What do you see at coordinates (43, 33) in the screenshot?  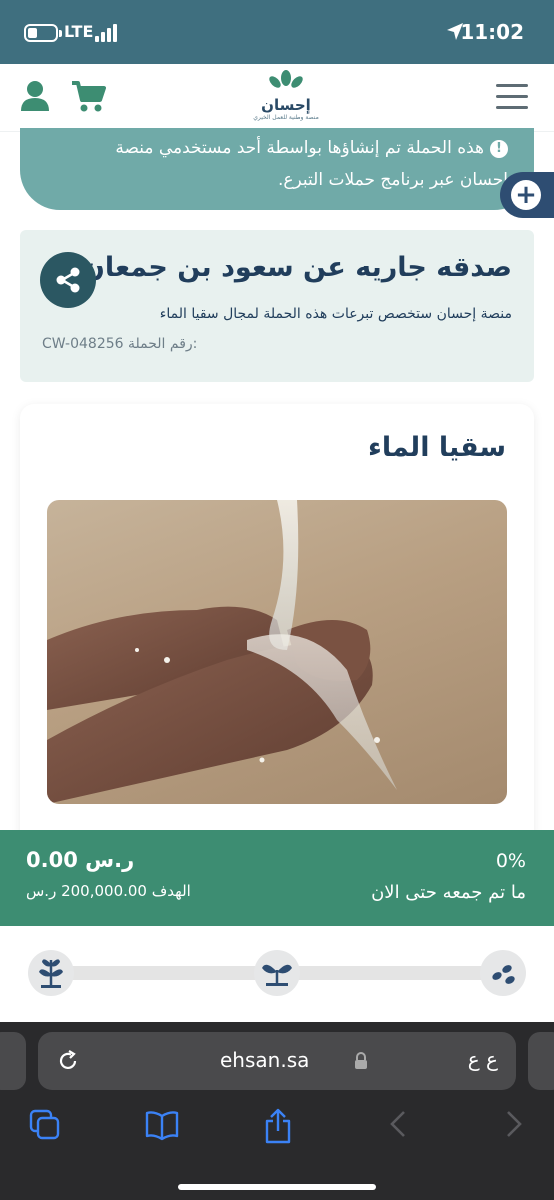 I see `battery-icon` at bounding box center [43, 33].